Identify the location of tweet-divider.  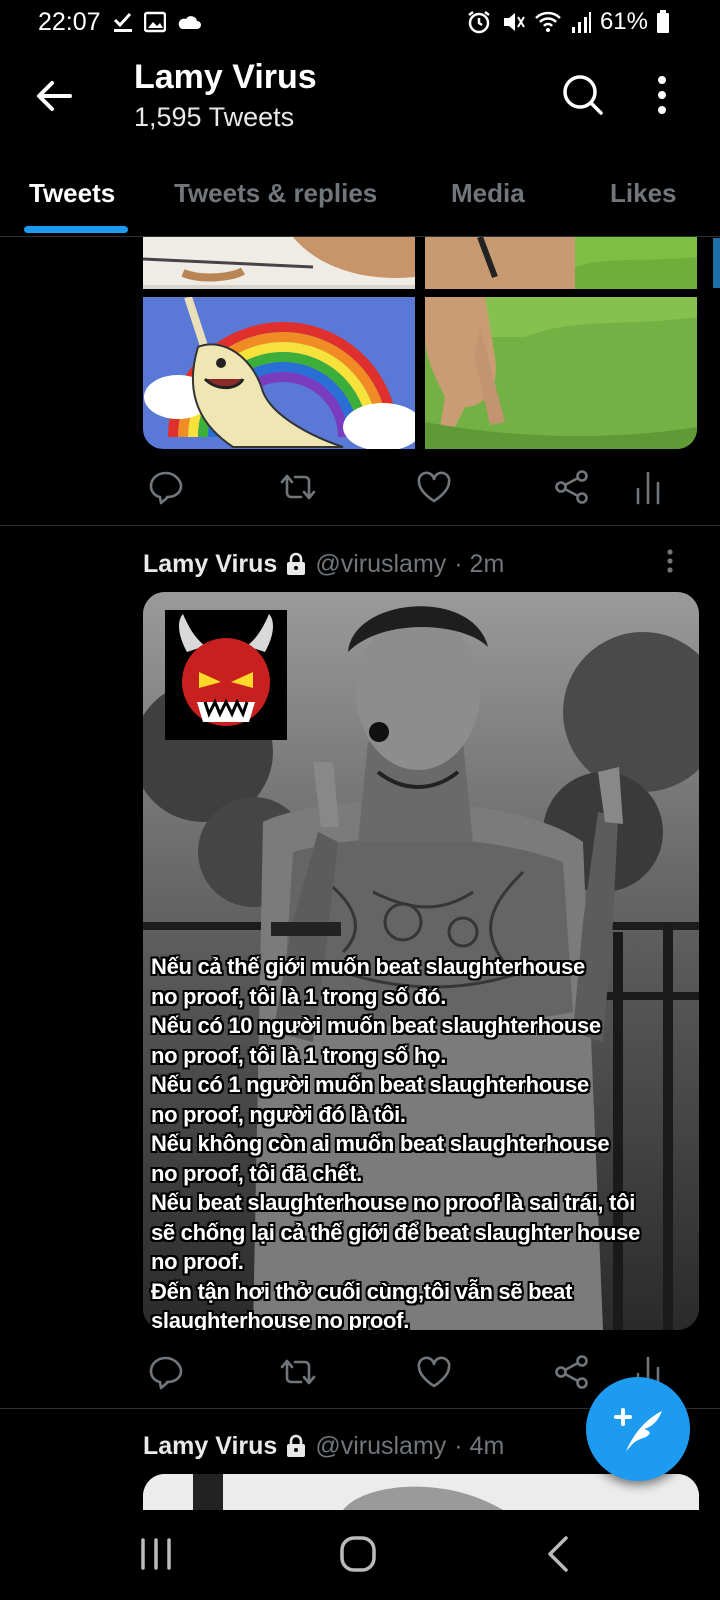
(360, 525).